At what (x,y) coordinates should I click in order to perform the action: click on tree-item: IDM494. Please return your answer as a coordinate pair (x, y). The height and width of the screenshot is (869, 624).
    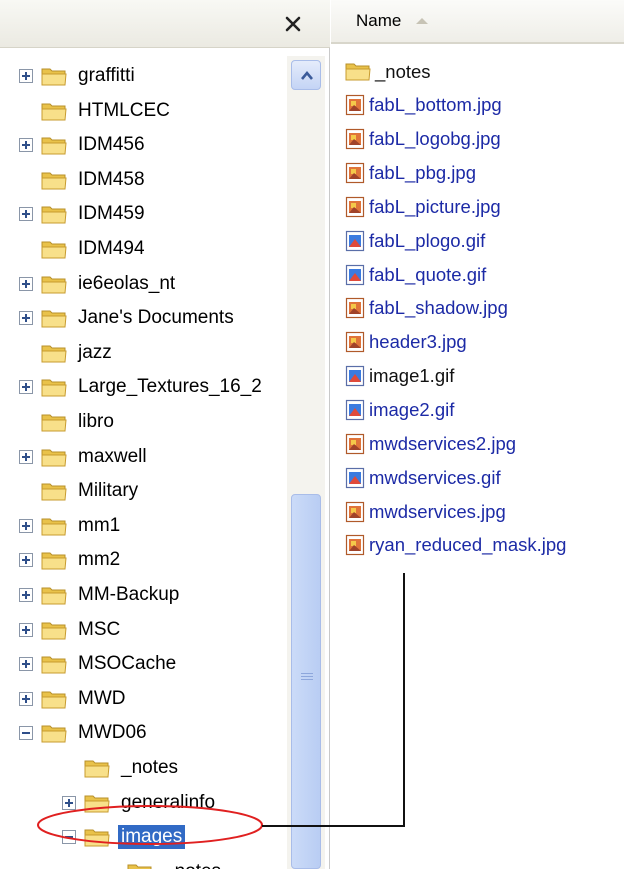
    Looking at the image, I should click on (83, 249).